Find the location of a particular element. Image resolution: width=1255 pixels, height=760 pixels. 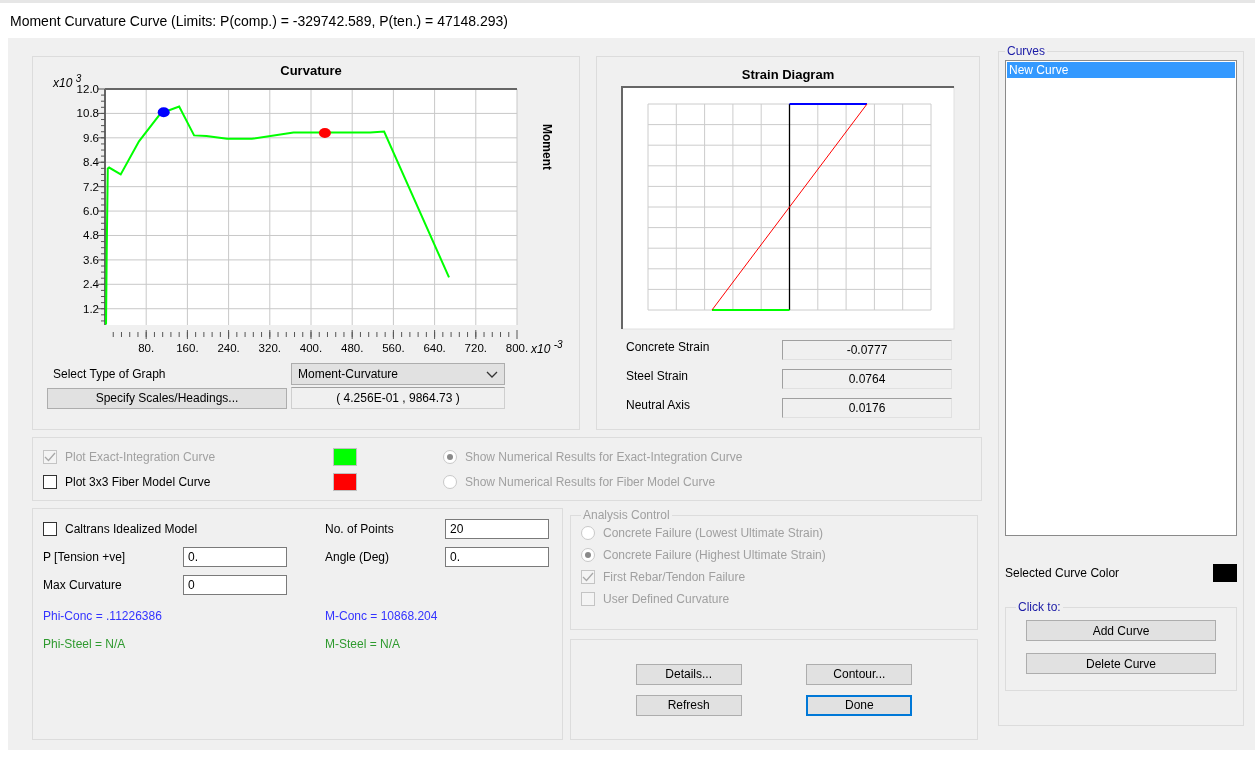

y-tick-label: 1.2 is located at coordinates (91, 308).